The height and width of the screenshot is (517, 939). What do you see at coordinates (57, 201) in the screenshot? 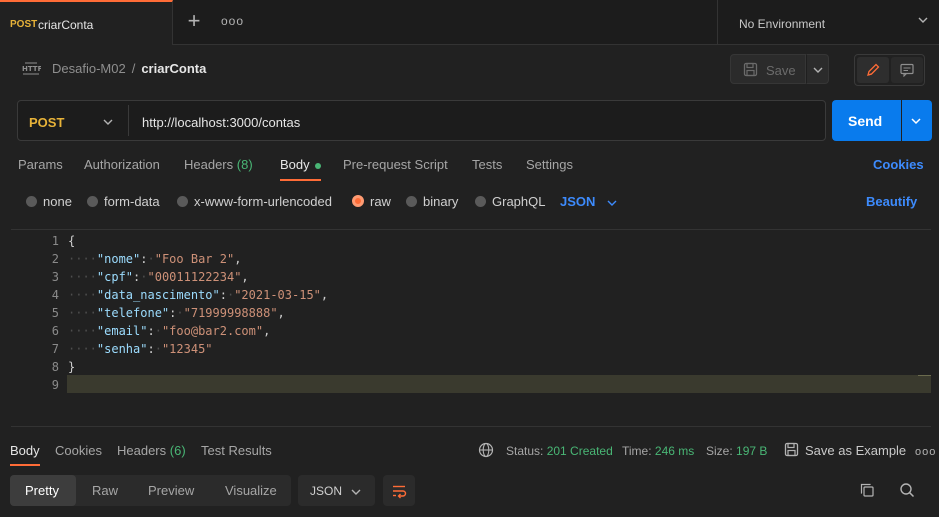
I see `body-mode-label: none` at bounding box center [57, 201].